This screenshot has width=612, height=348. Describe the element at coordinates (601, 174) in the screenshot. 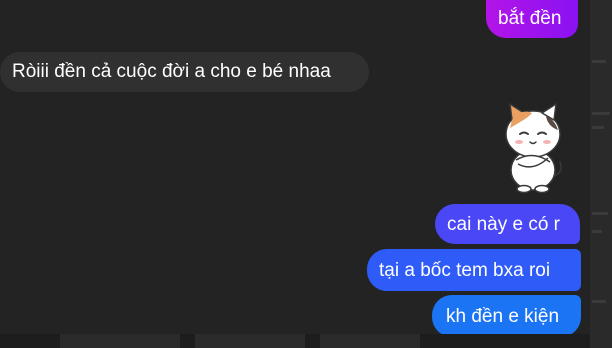

I see `side-panel-edge` at that location.